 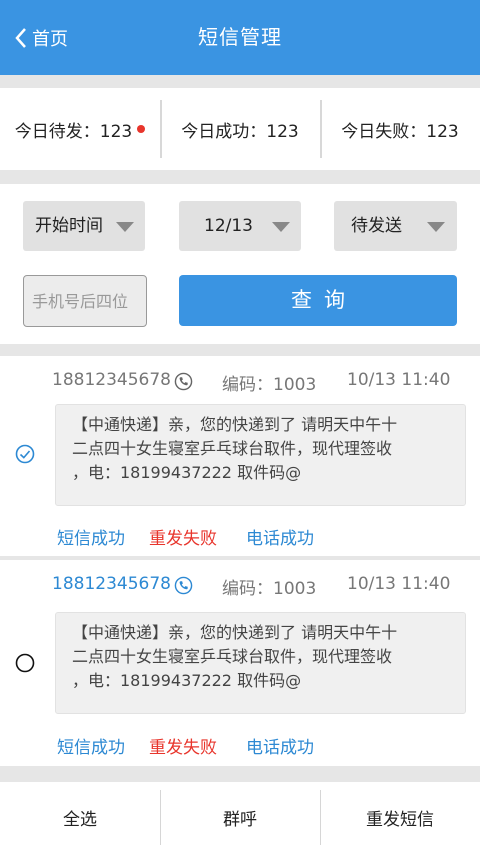 I want to click on stat-pending-label: 今日待发：123, so click(x=73, y=131).